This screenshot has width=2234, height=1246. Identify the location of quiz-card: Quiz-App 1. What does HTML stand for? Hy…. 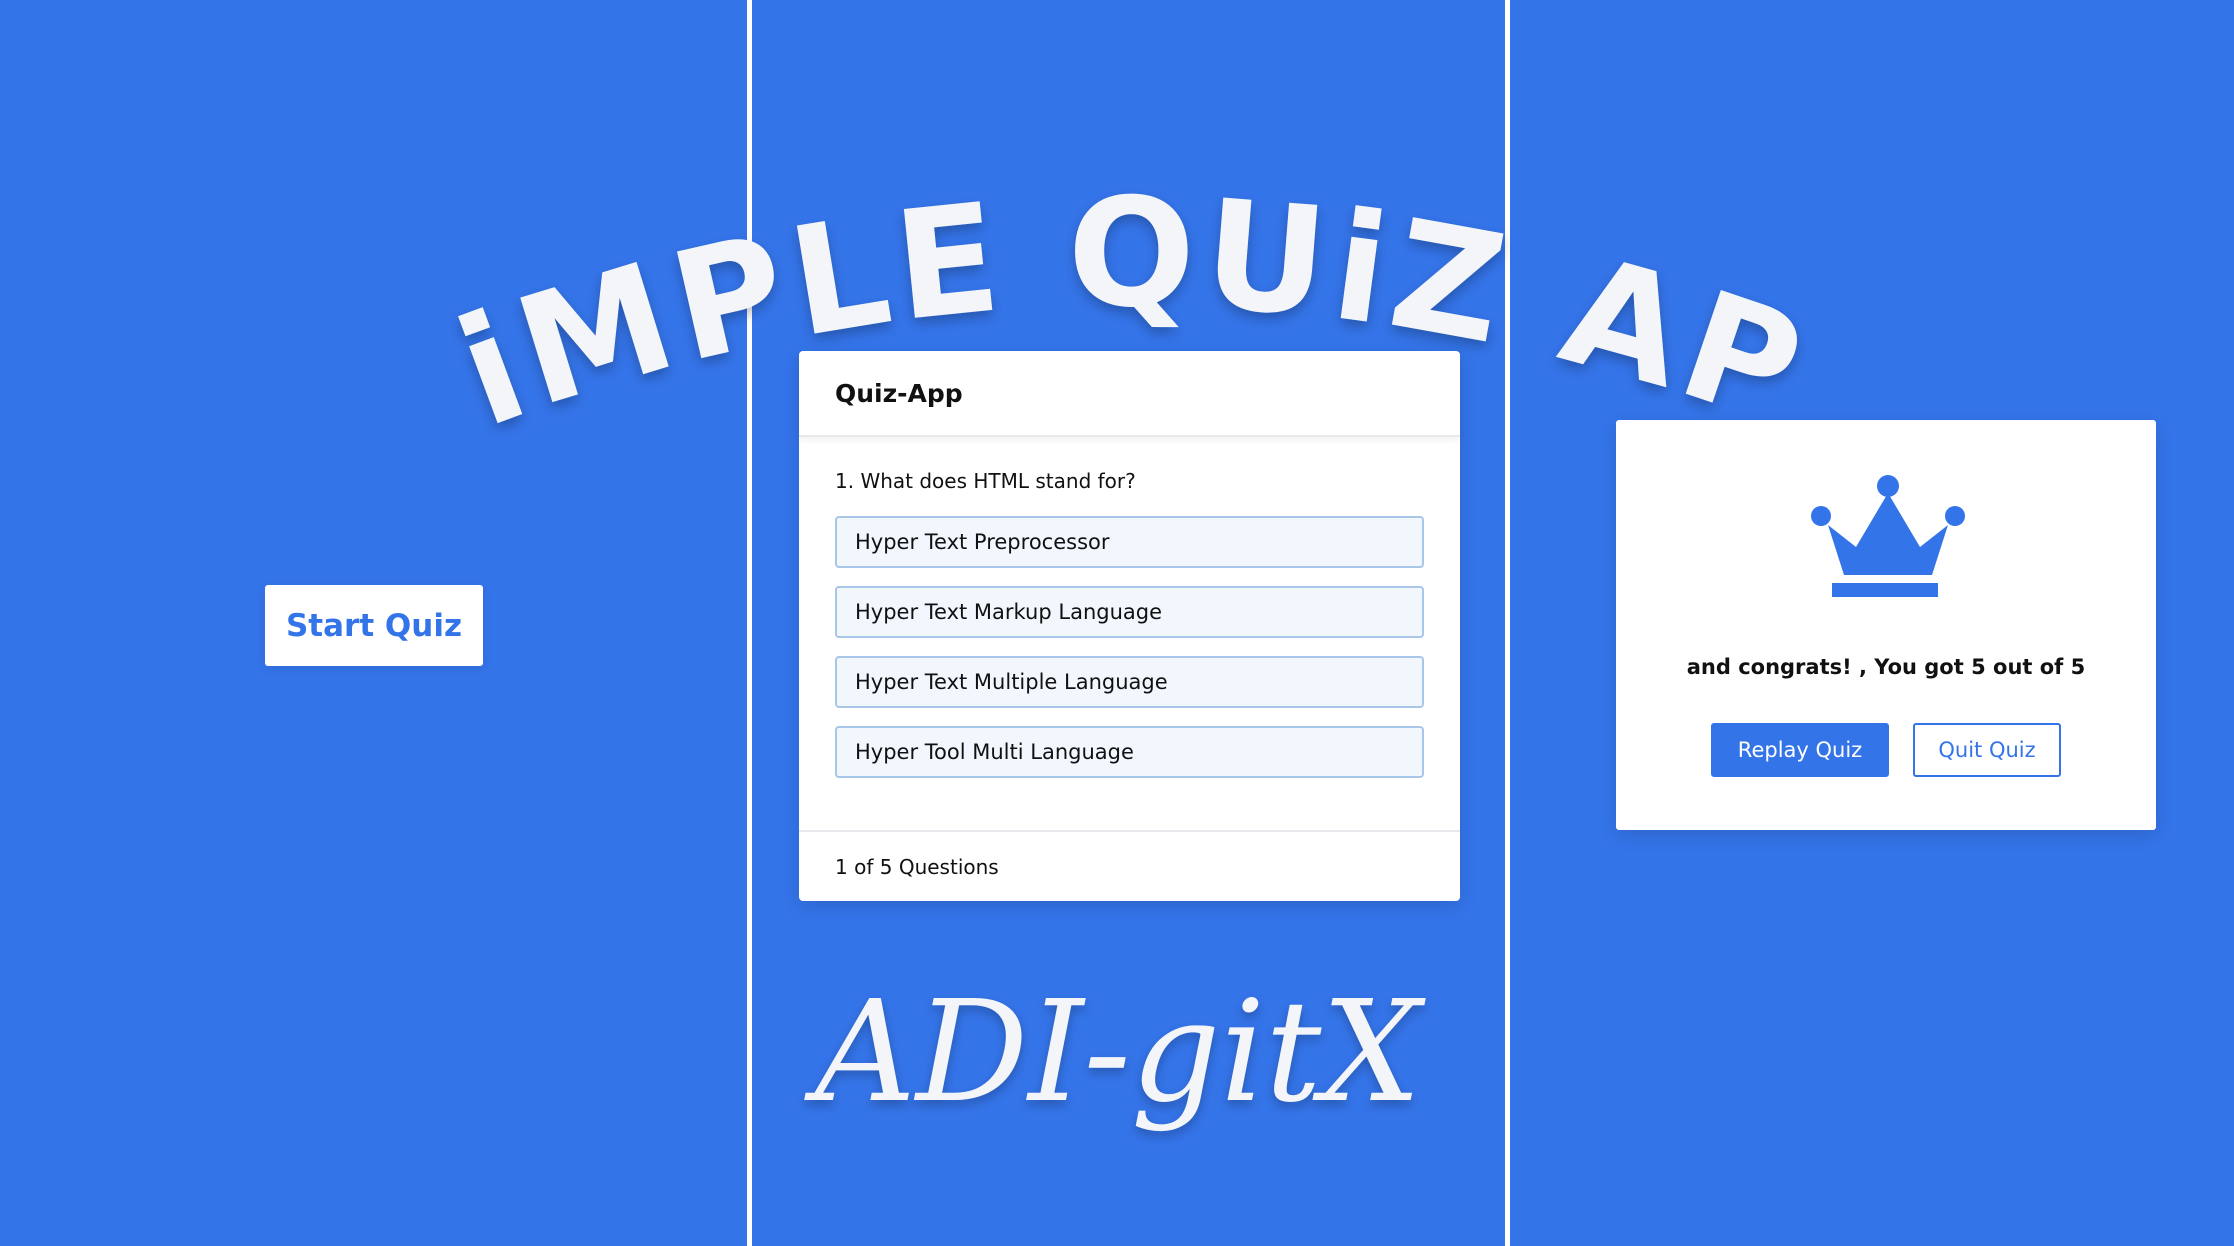
(1129, 626).